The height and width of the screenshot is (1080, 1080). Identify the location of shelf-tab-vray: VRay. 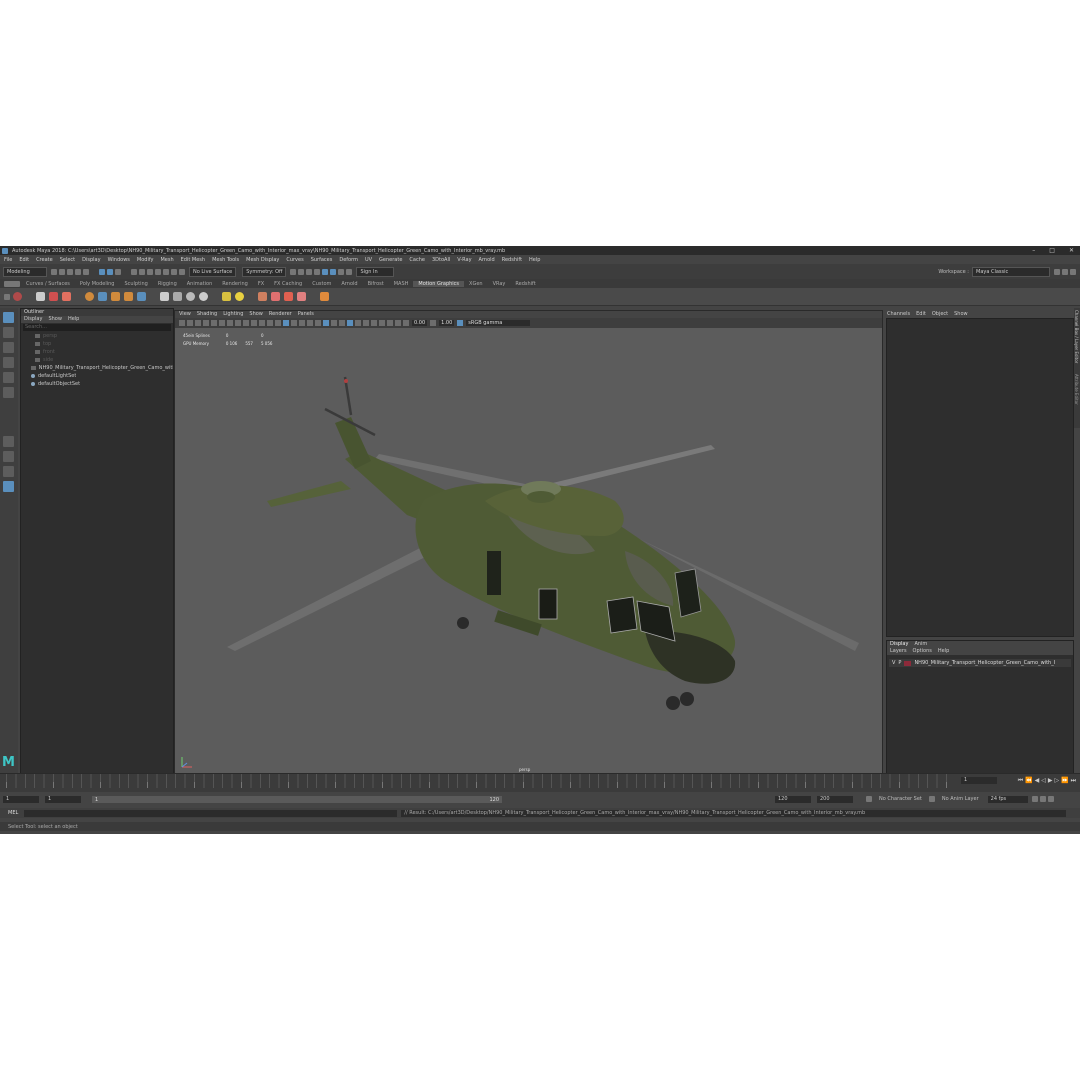
(499, 284).